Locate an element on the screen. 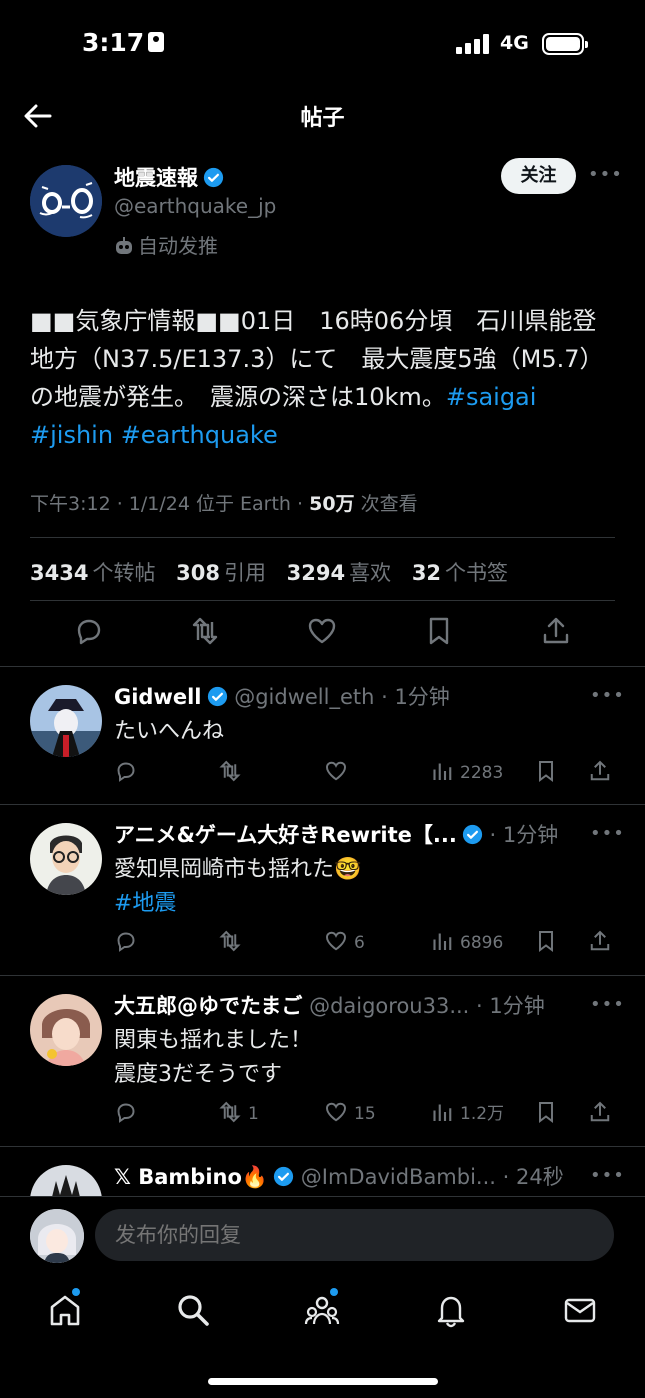 Image resolution: width=645 pixels, height=1398 pixels. follow-button: 关注 is located at coordinates (538, 176).